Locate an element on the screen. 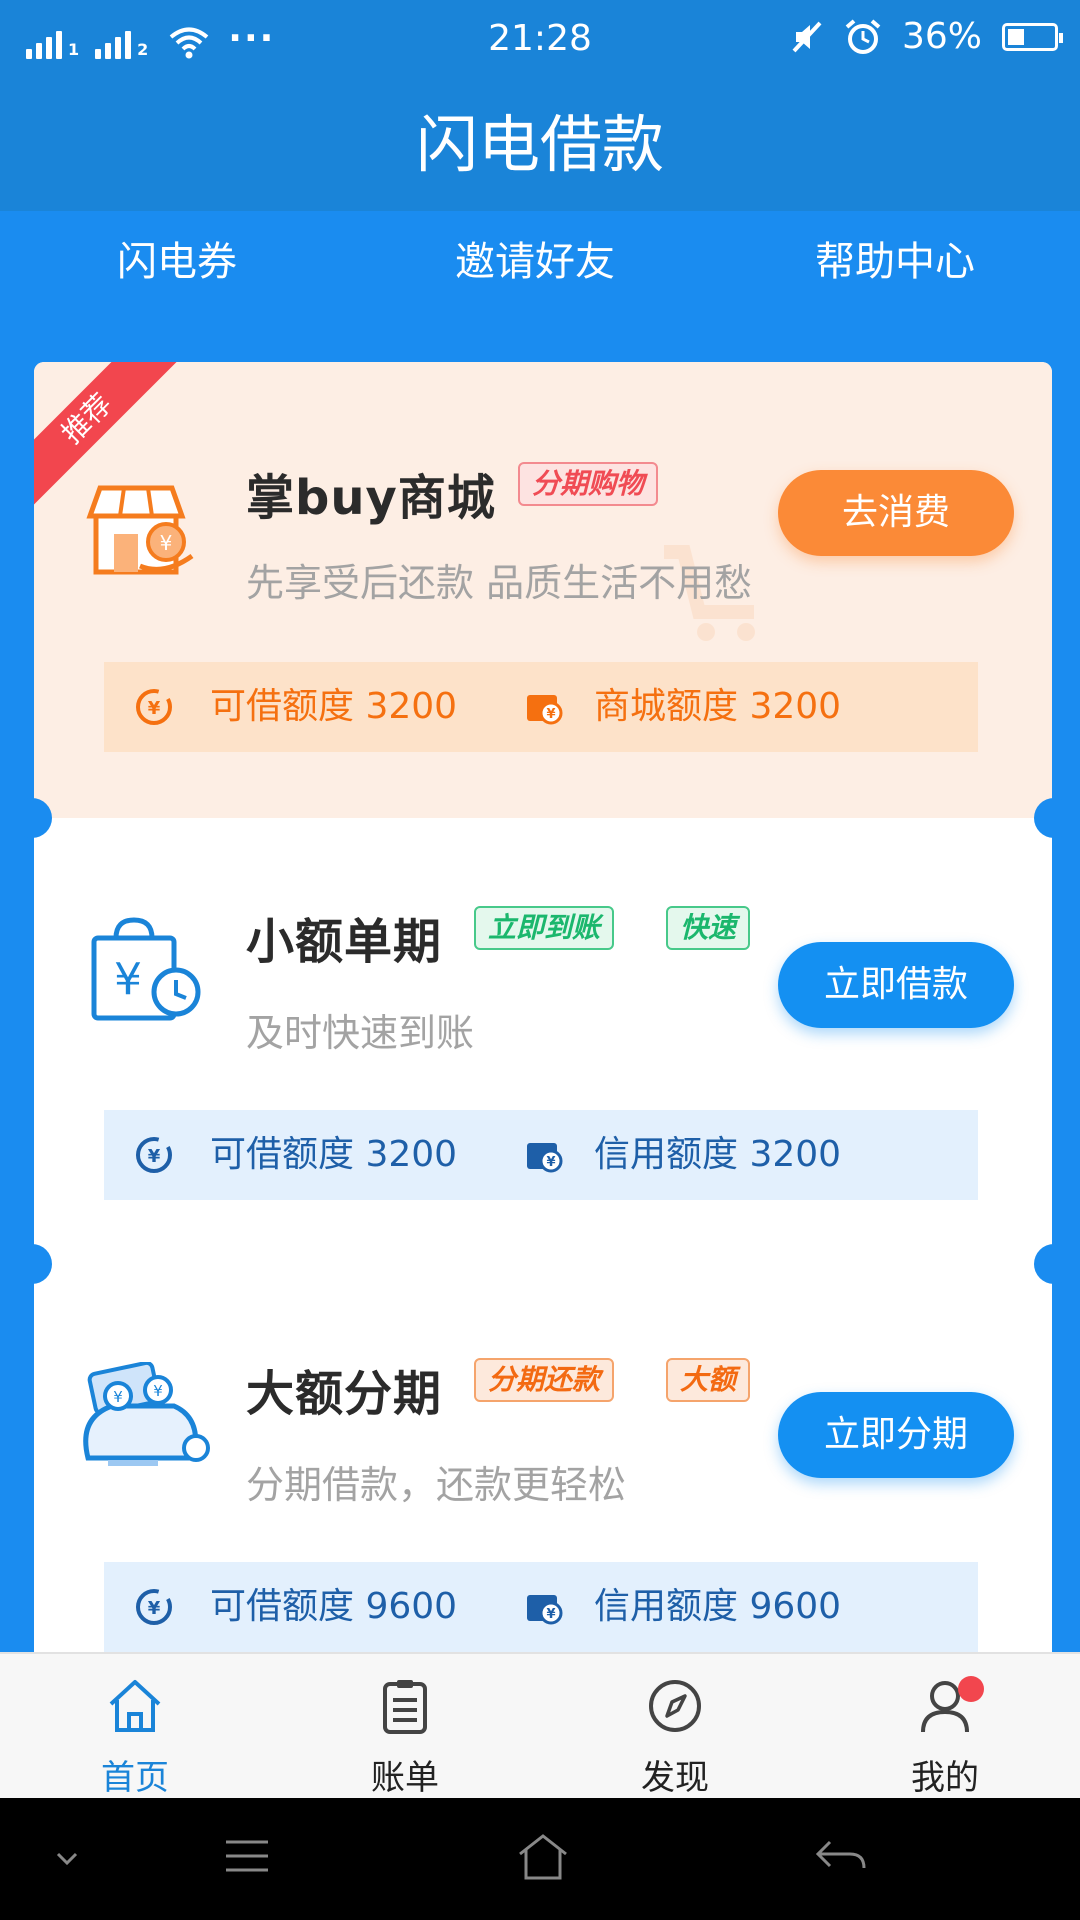 The width and height of the screenshot is (1080, 1920). system-nav-bar is located at coordinates (540, 1859).